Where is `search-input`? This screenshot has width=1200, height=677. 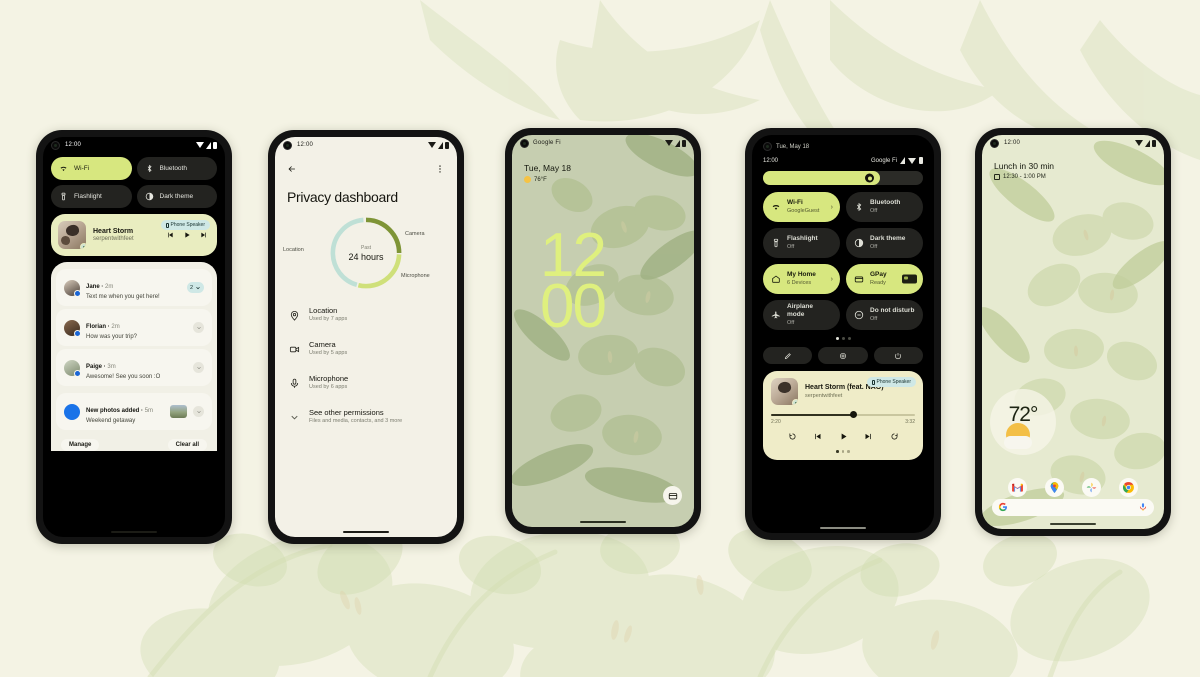
search-input is located at coordinates (1073, 507).